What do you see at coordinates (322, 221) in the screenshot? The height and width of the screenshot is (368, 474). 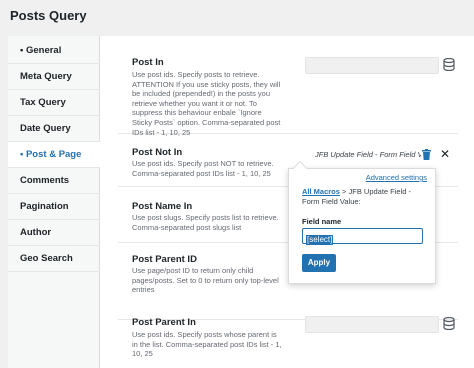 I see `field-name-label: Field name` at bounding box center [322, 221].